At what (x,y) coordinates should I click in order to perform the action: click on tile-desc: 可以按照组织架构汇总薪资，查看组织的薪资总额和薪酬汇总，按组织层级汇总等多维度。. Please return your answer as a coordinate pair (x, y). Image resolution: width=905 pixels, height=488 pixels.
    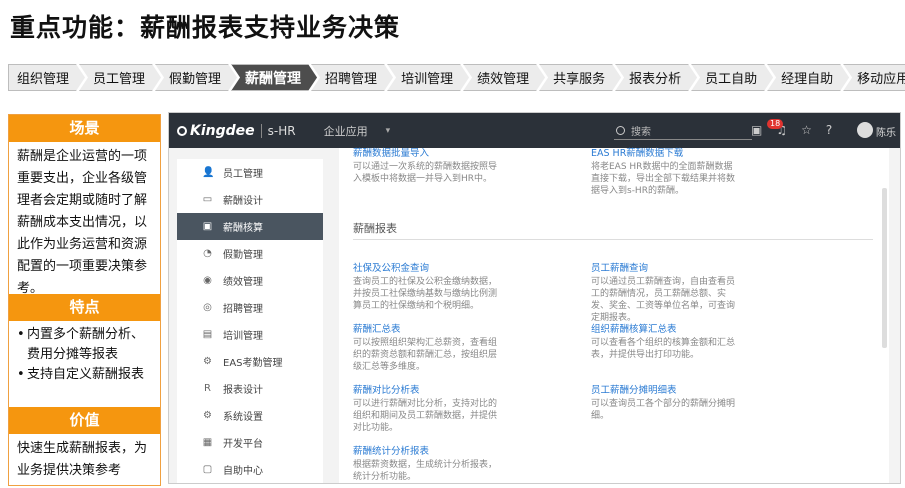
    Looking at the image, I should click on (425, 355).